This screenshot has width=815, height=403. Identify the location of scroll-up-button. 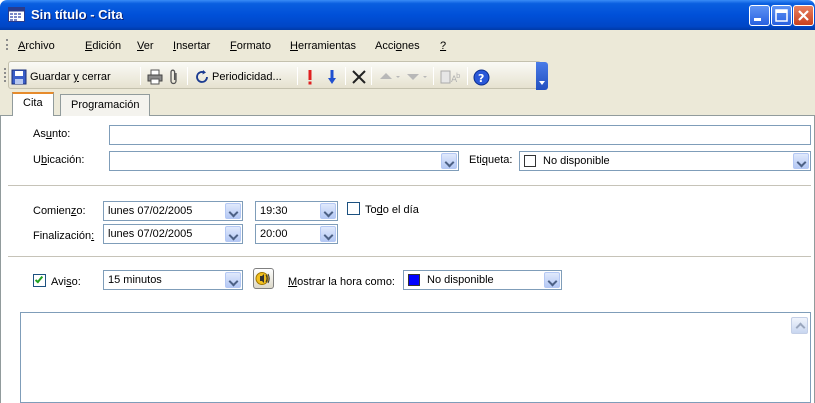
(799, 325).